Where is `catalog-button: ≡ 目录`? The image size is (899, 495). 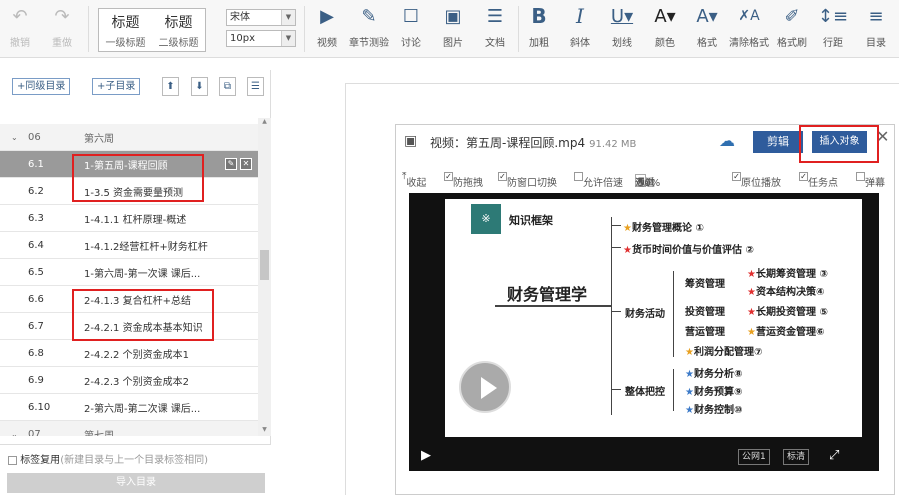 catalog-button: ≡ 目录 is located at coordinates (876, 29).